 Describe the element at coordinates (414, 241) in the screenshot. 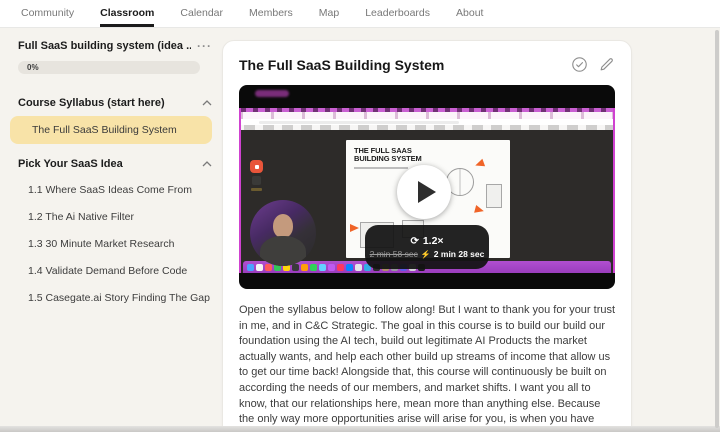

I see `speed-icon: ⟳` at that location.